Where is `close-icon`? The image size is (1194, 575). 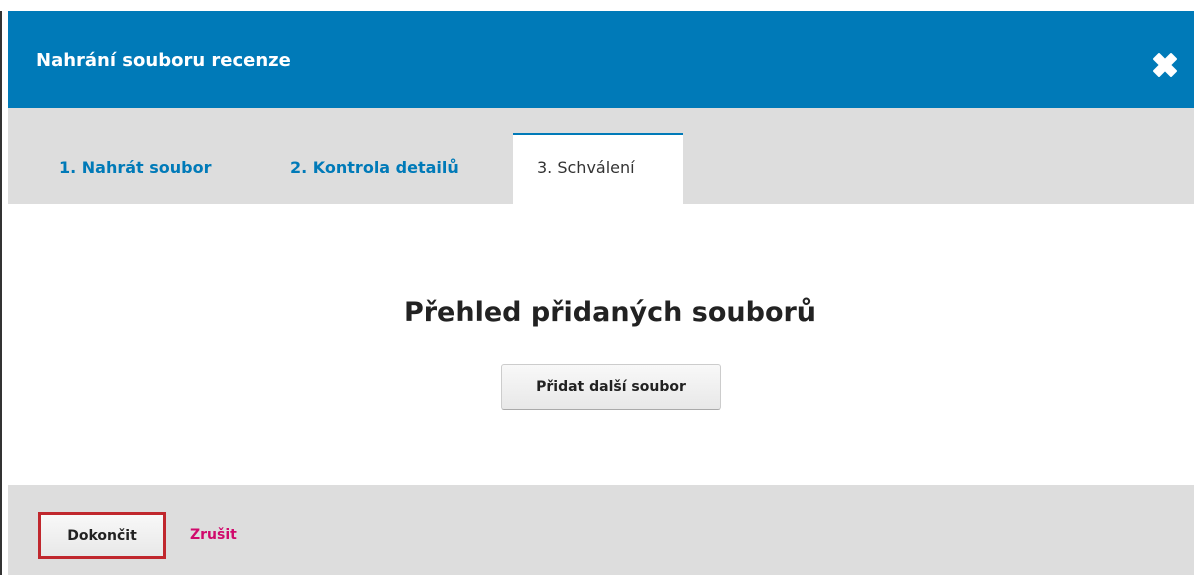 close-icon is located at coordinates (1165, 65).